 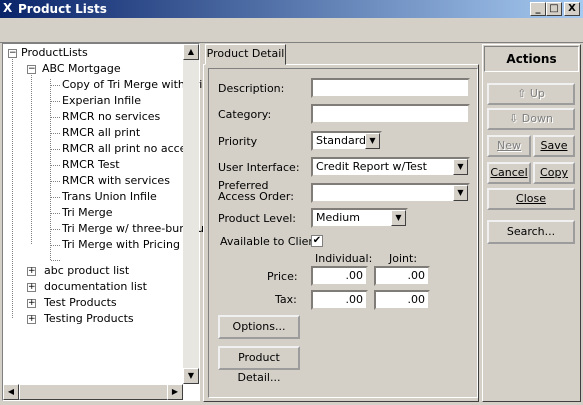 I want to click on scroll-thumb, so click(x=94, y=392).